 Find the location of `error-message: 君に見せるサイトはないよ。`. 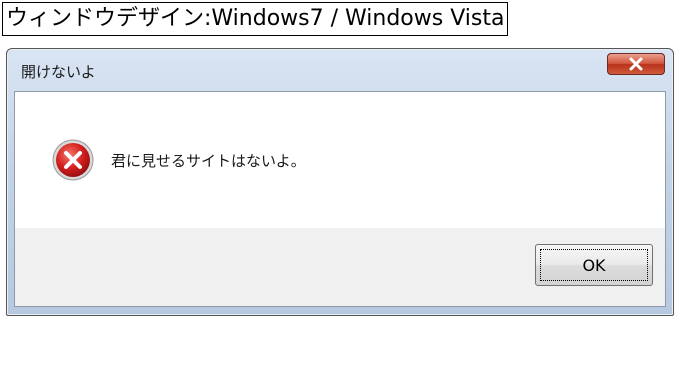

error-message: 君に見せるサイトはないよ。 is located at coordinates (208, 161).